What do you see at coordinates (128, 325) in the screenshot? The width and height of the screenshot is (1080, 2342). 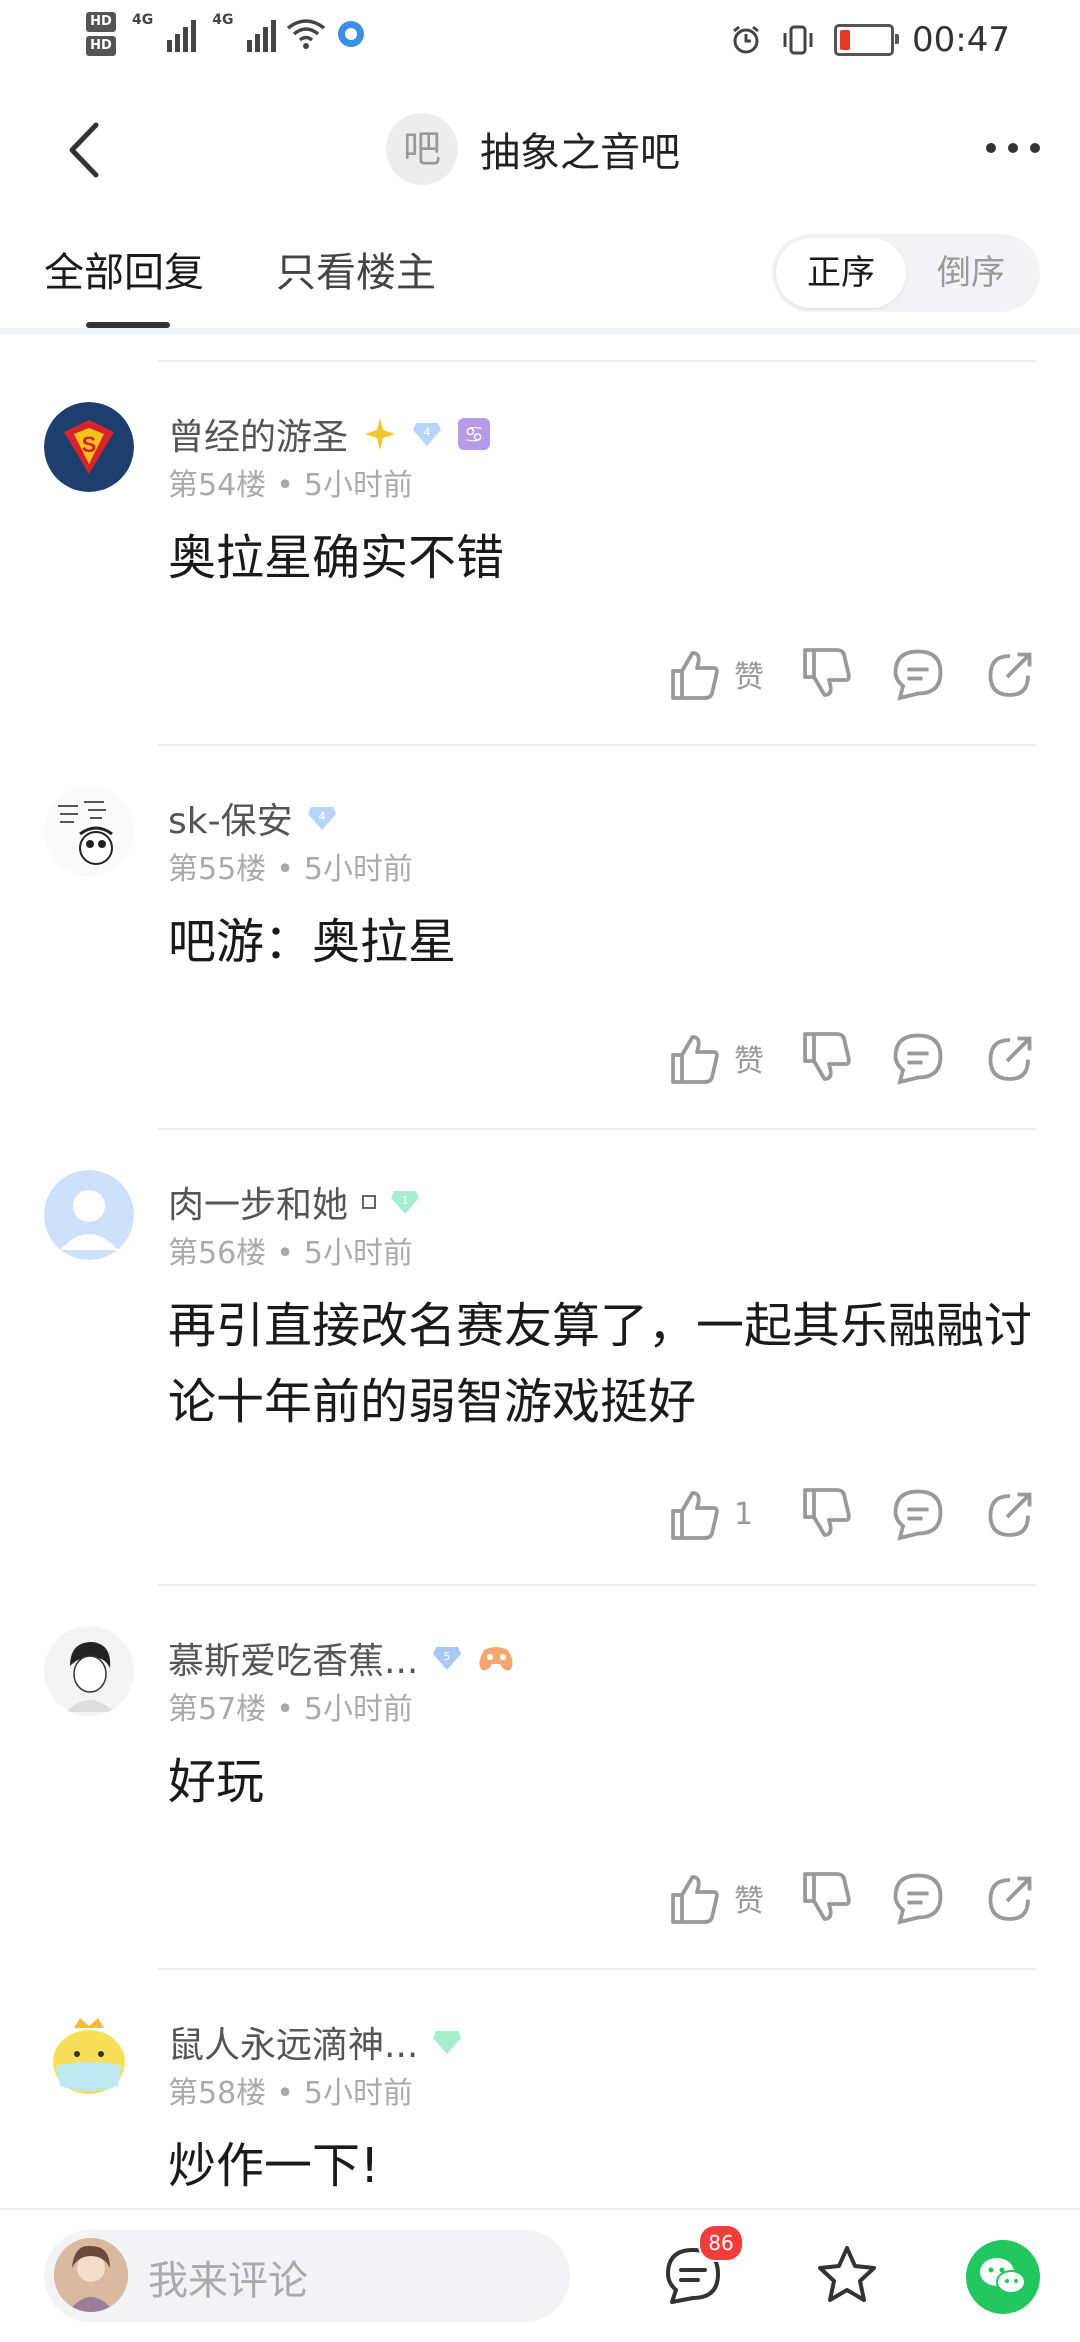 I see `active-tab-indicator` at bounding box center [128, 325].